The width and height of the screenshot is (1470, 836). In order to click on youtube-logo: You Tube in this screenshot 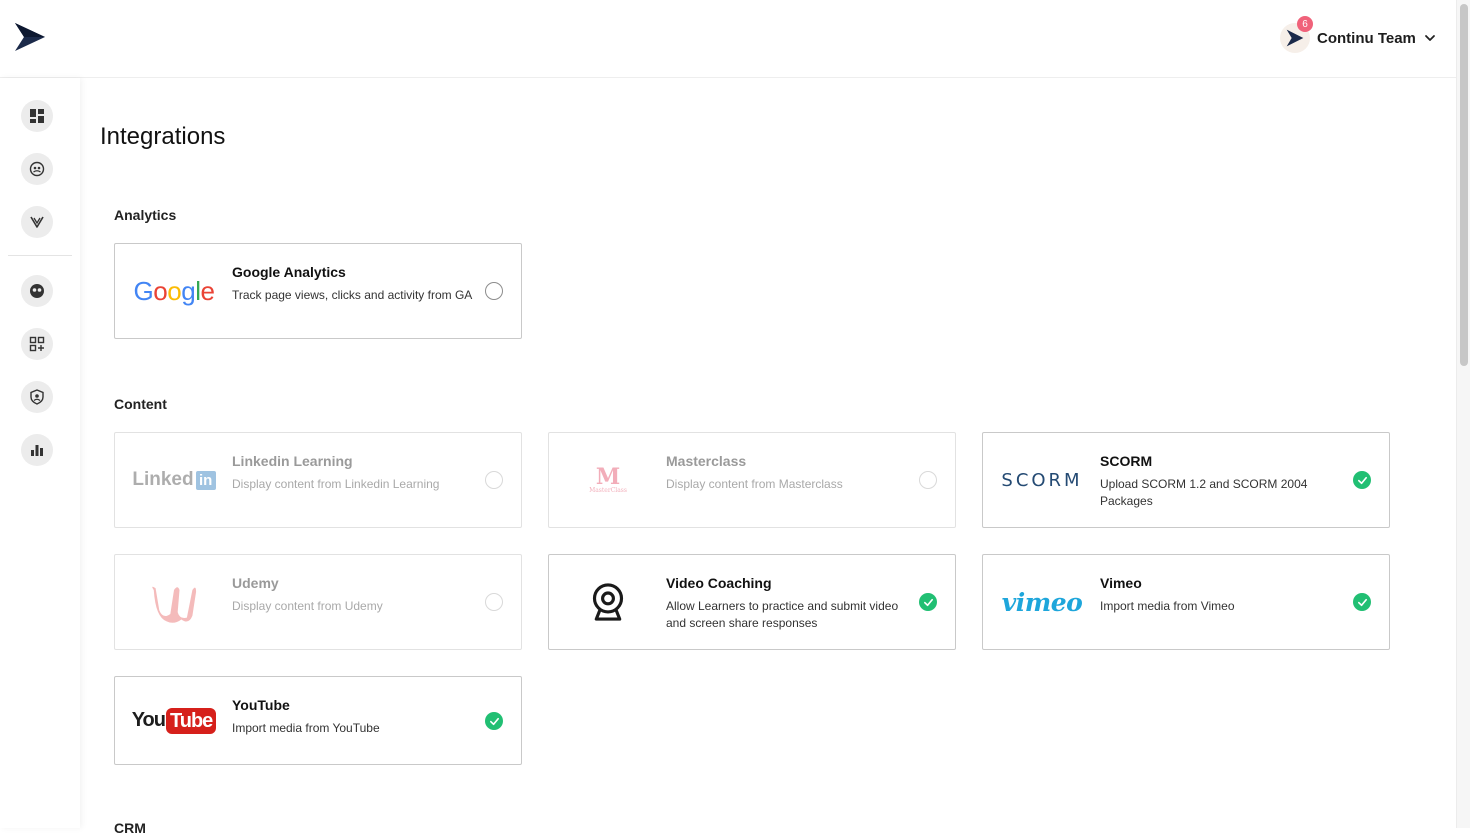, I will do `click(174, 720)`.